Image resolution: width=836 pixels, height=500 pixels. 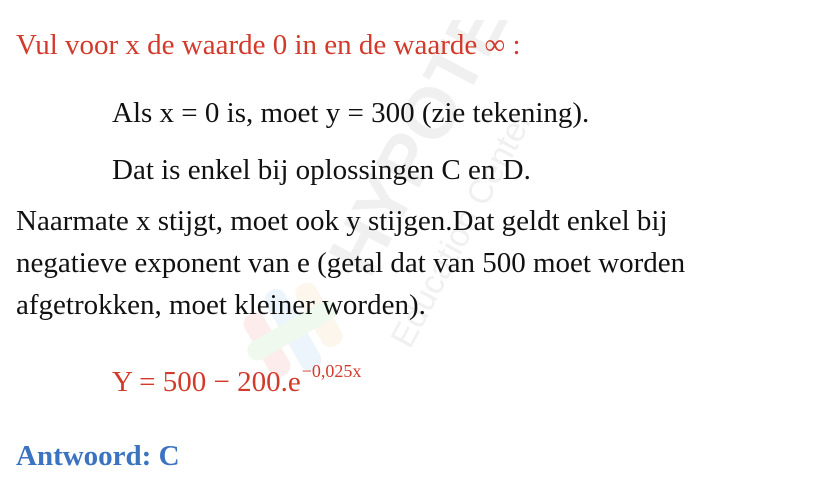 I want to click on formula-base: Y = 500 − 200.e, so click(x=206, y=382).